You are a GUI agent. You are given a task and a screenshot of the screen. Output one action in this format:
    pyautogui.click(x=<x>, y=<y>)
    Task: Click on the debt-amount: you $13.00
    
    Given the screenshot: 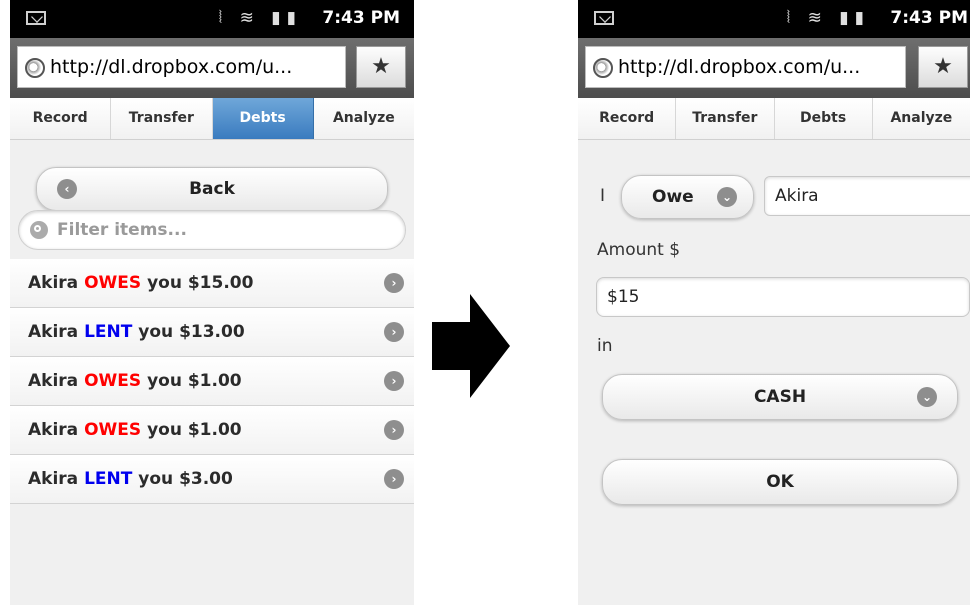 What is the action you would take?
    pyautogui.click(x=191, y=332)
    